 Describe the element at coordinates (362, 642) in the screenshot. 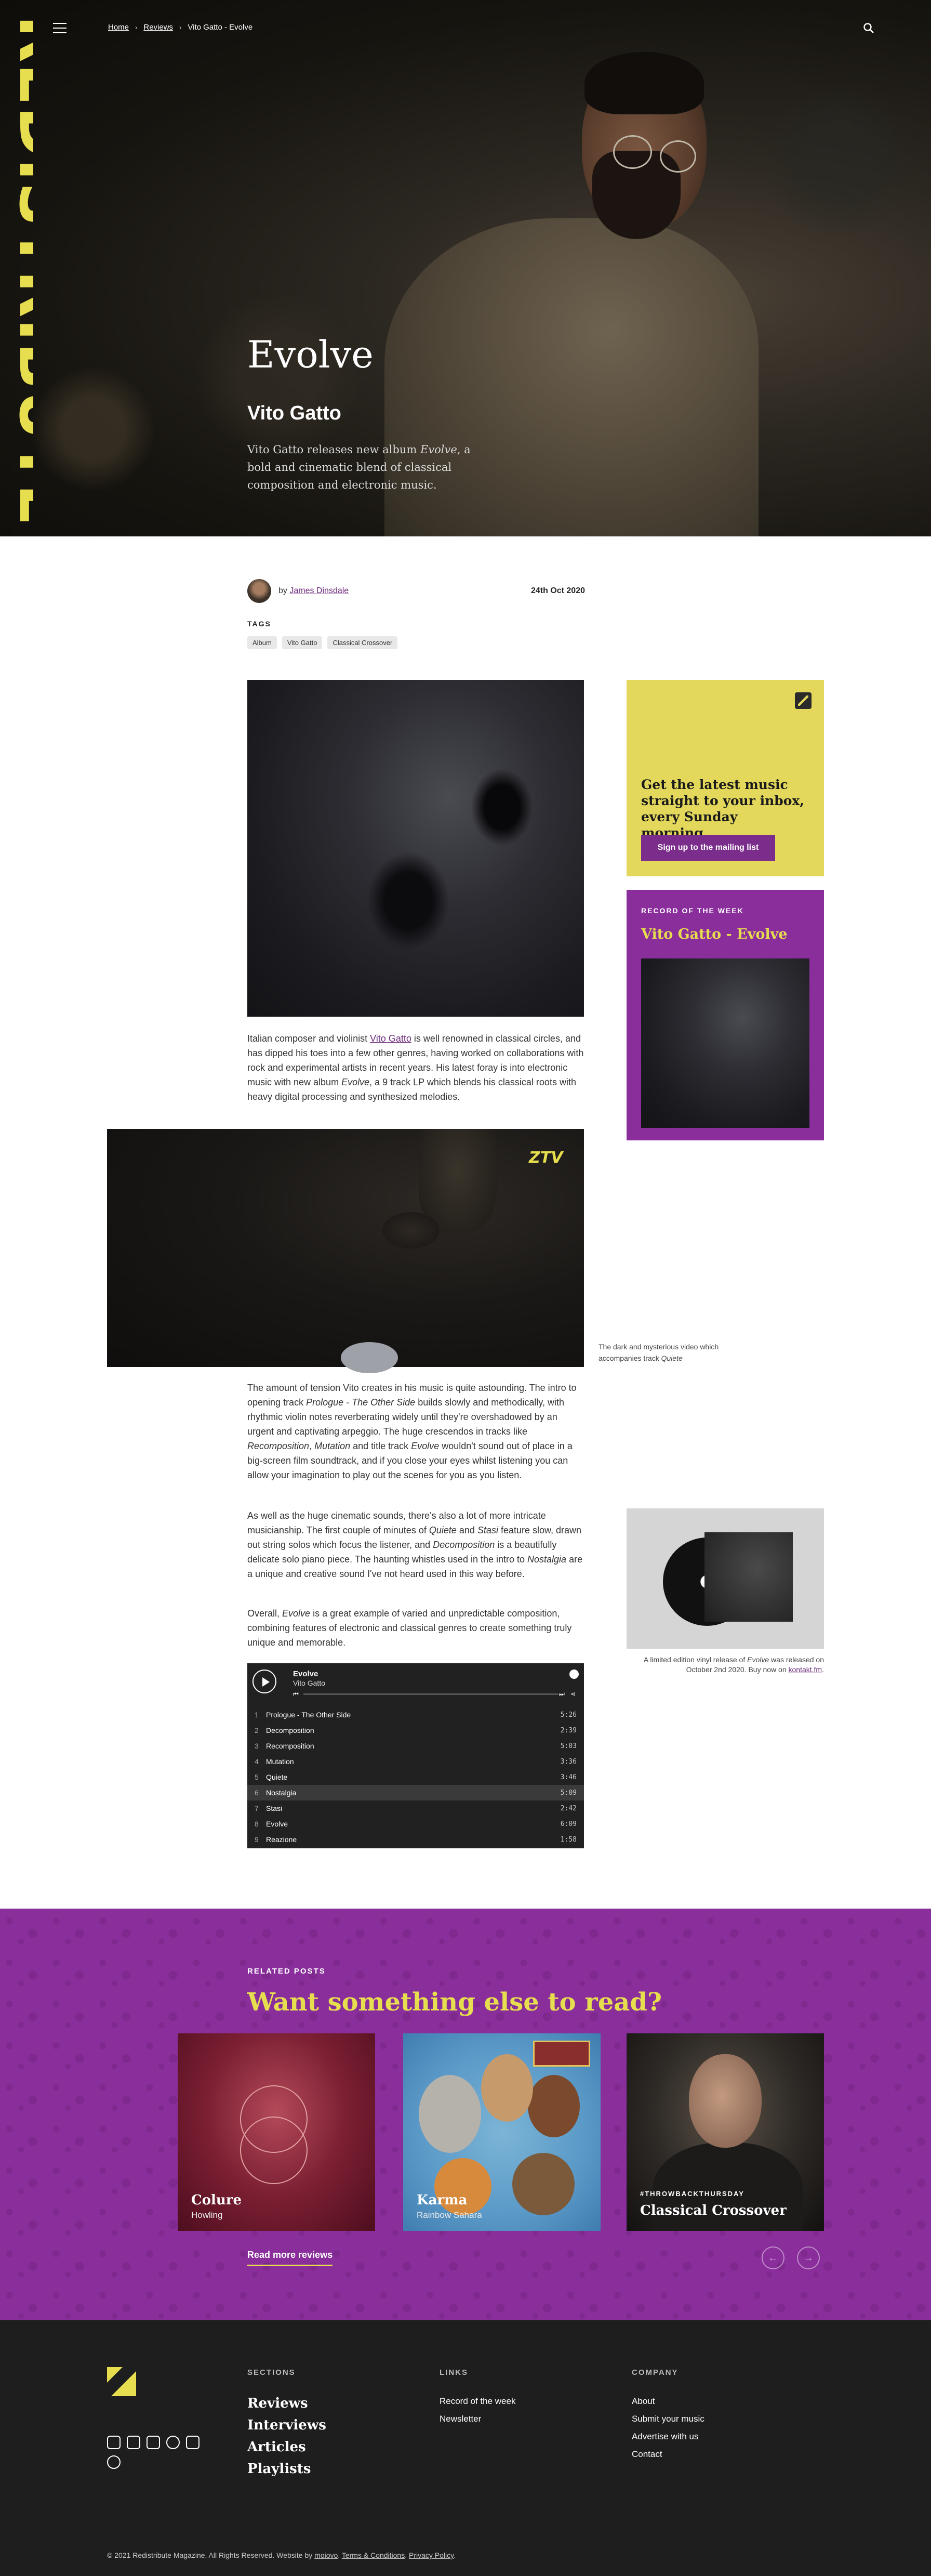

I see `tag-classical-crossover: Classical Crossover` at that location.